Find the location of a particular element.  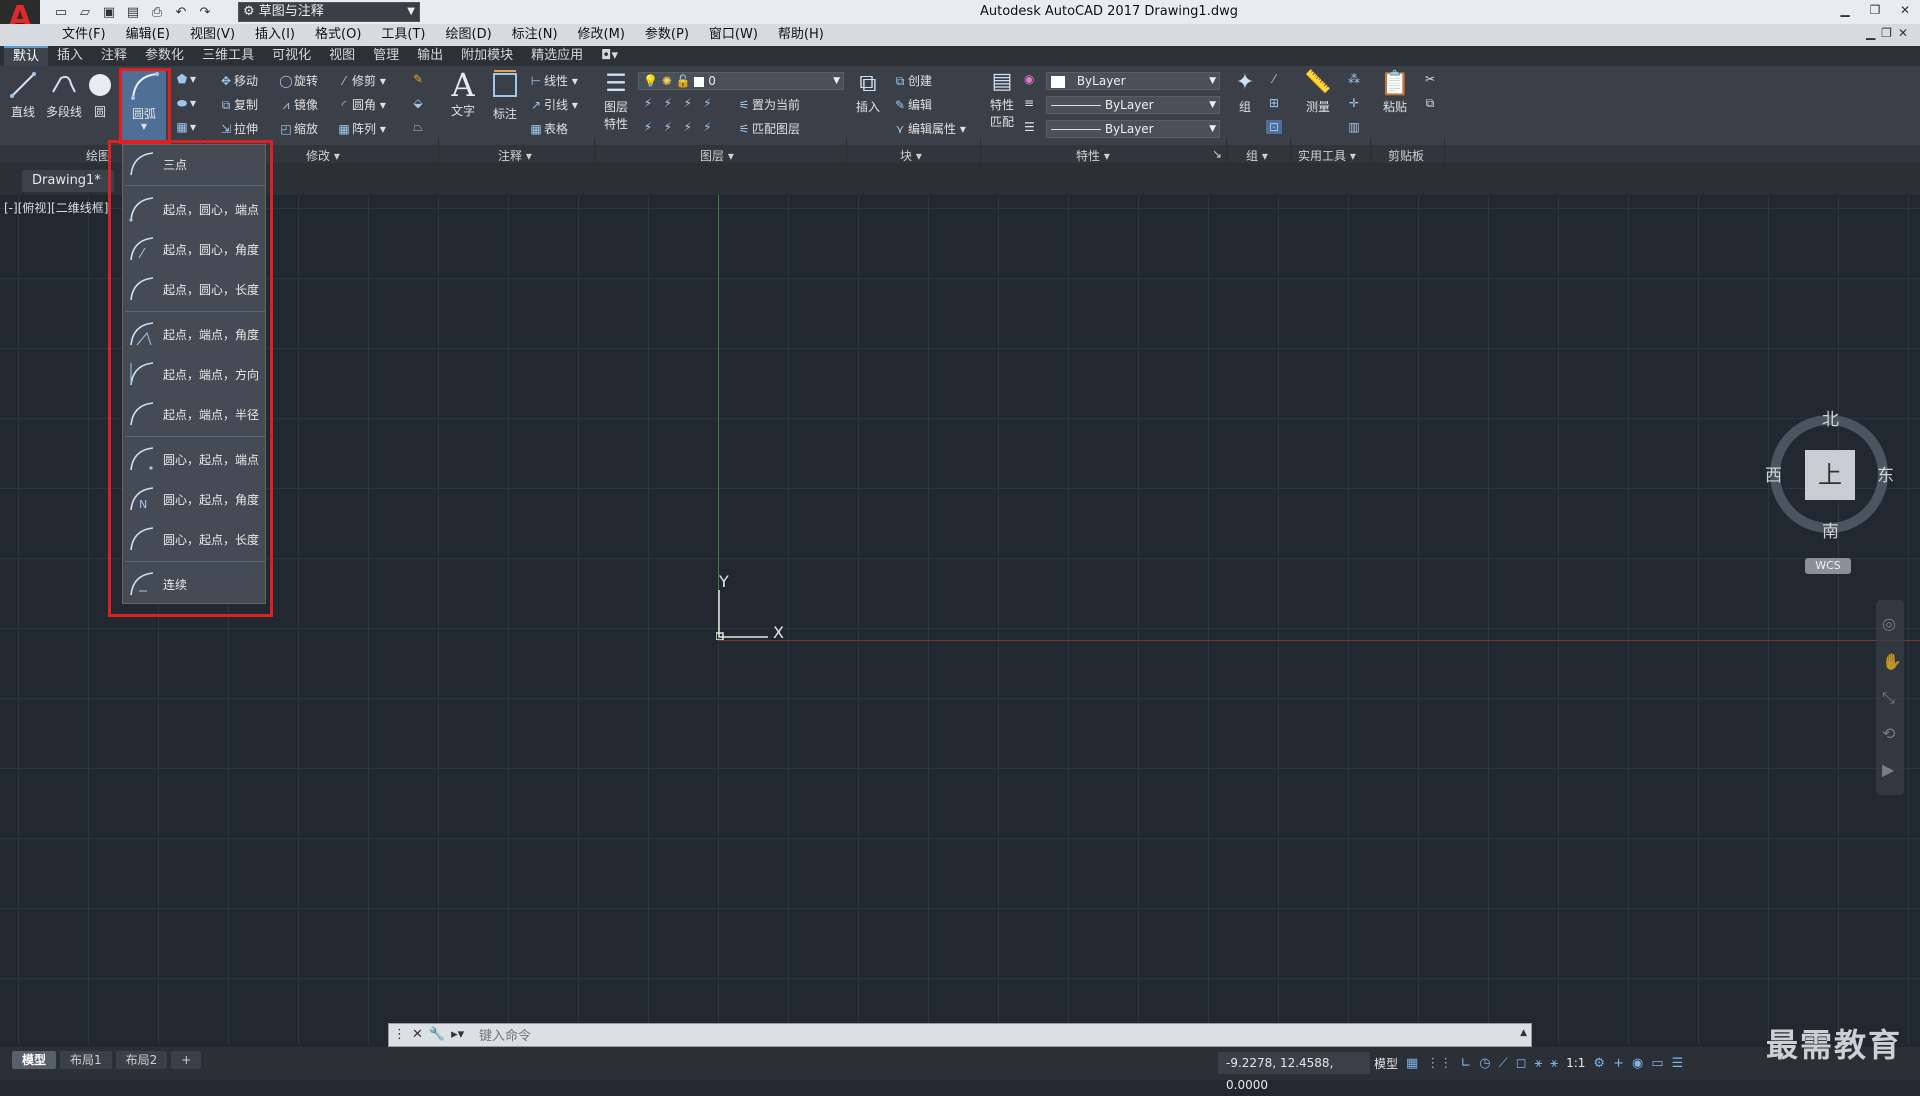

ungroup-icon: ⁄ is located at coordinates (1274, 79).